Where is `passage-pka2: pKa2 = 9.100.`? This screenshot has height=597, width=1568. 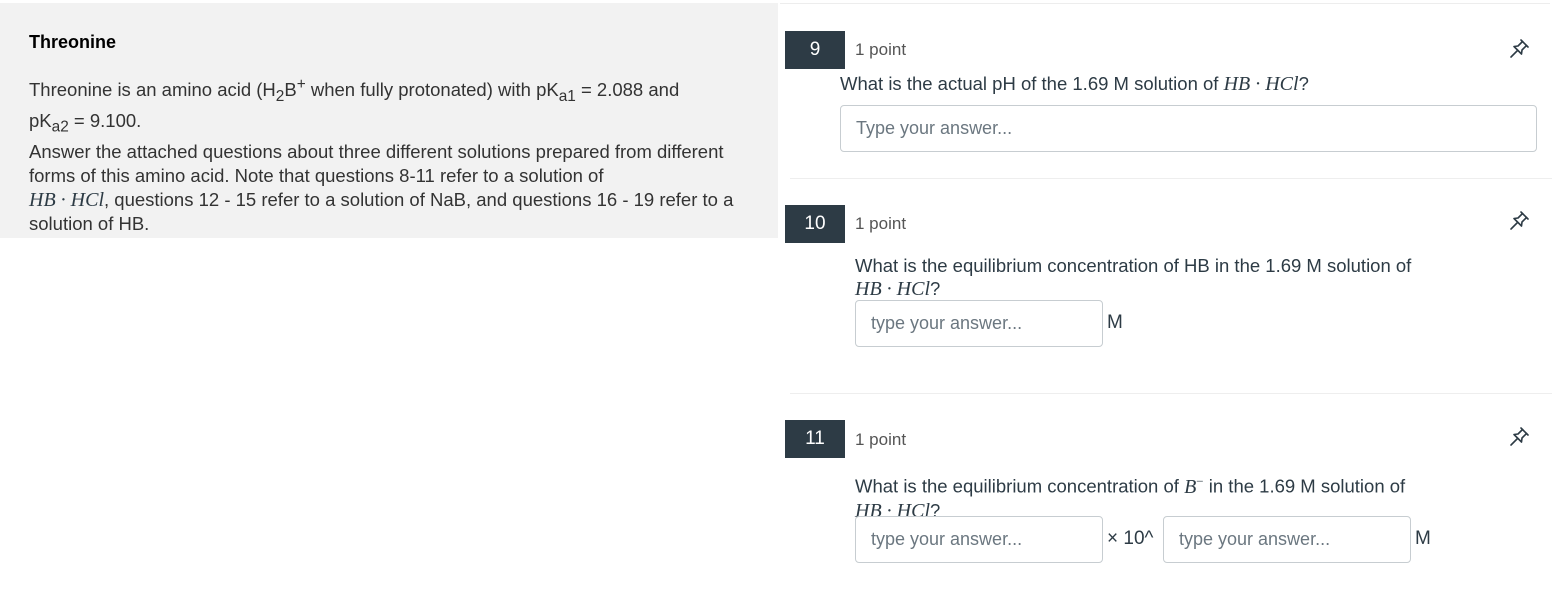 passage-pka2: pKa2 = 9.100. is located at coordinates (85, 122).